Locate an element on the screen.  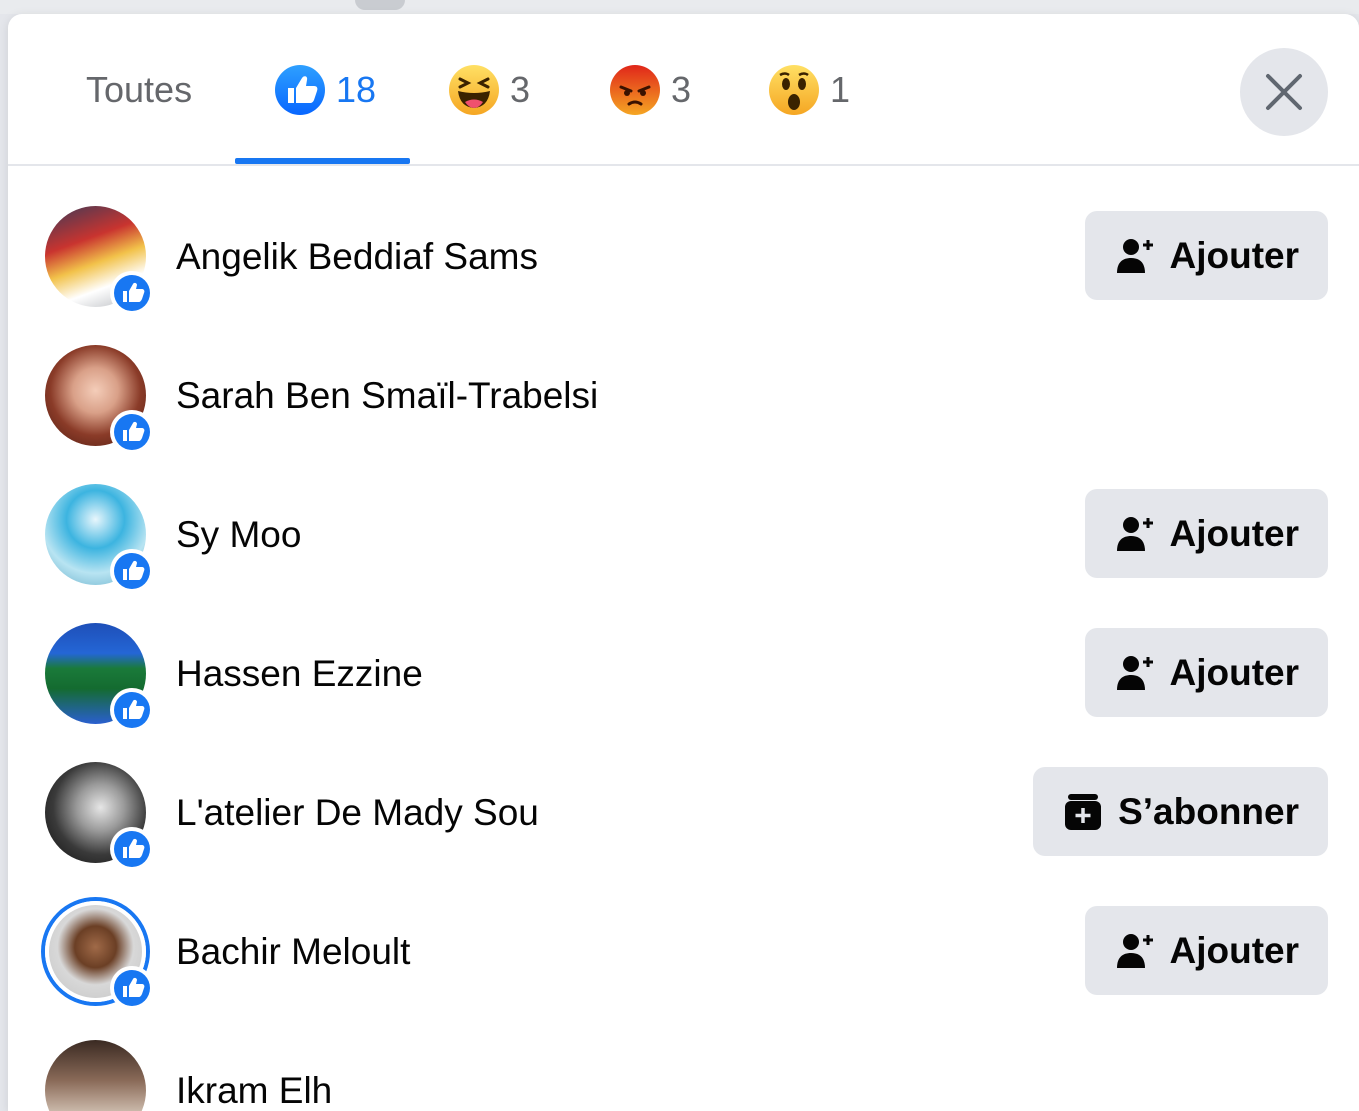
person-name: Angelik Beddiaf Sams is located at coordinates (357, 257).